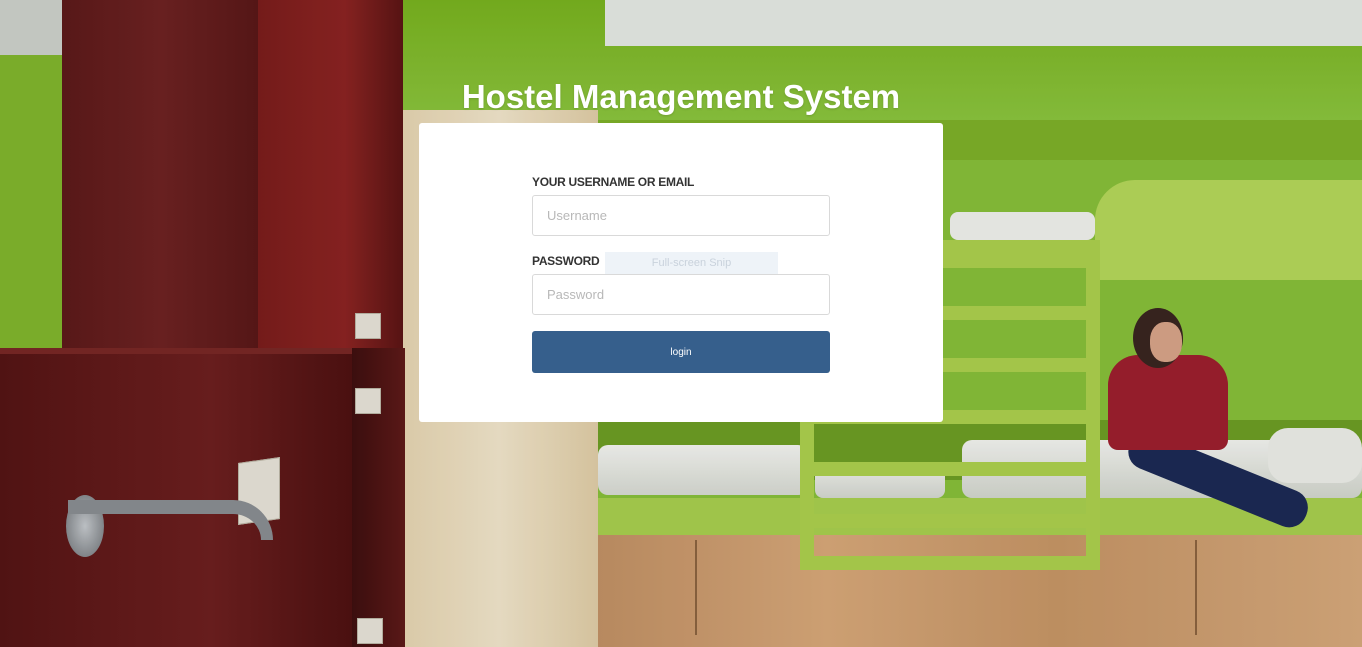  Describe the element at coordinates (681, 96) in the screenshot. I see `page-title: Hostel Management System` at that location.